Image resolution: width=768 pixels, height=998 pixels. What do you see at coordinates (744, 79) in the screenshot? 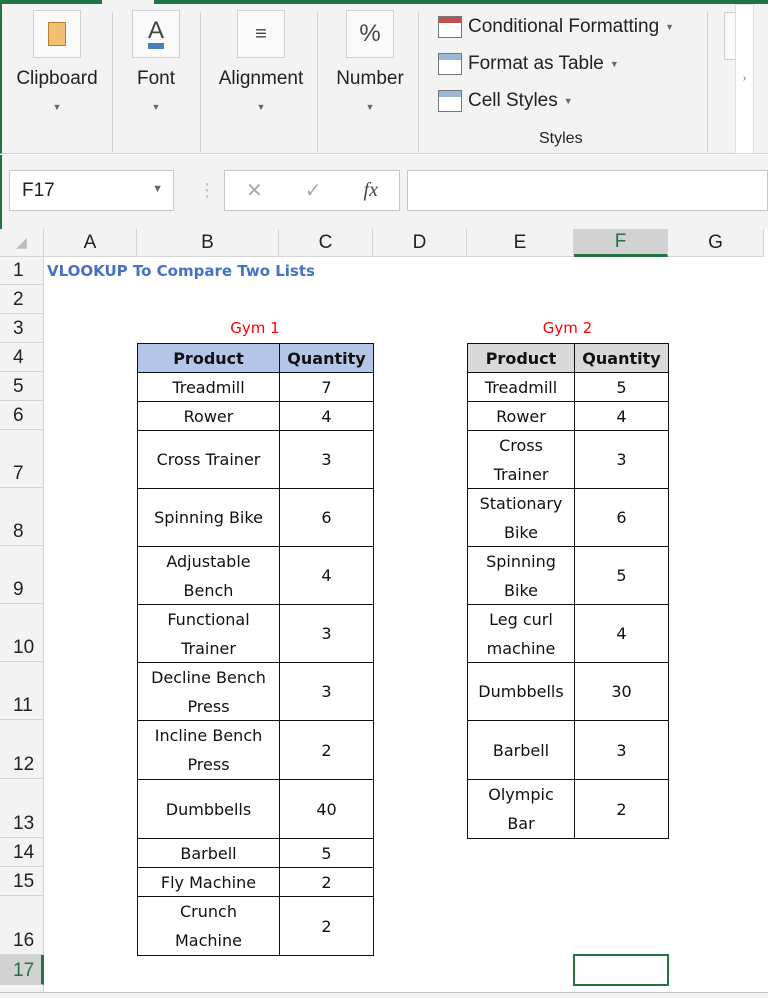
I see `ribbon-scroll-right: ›` at bounding box center [744, 79].